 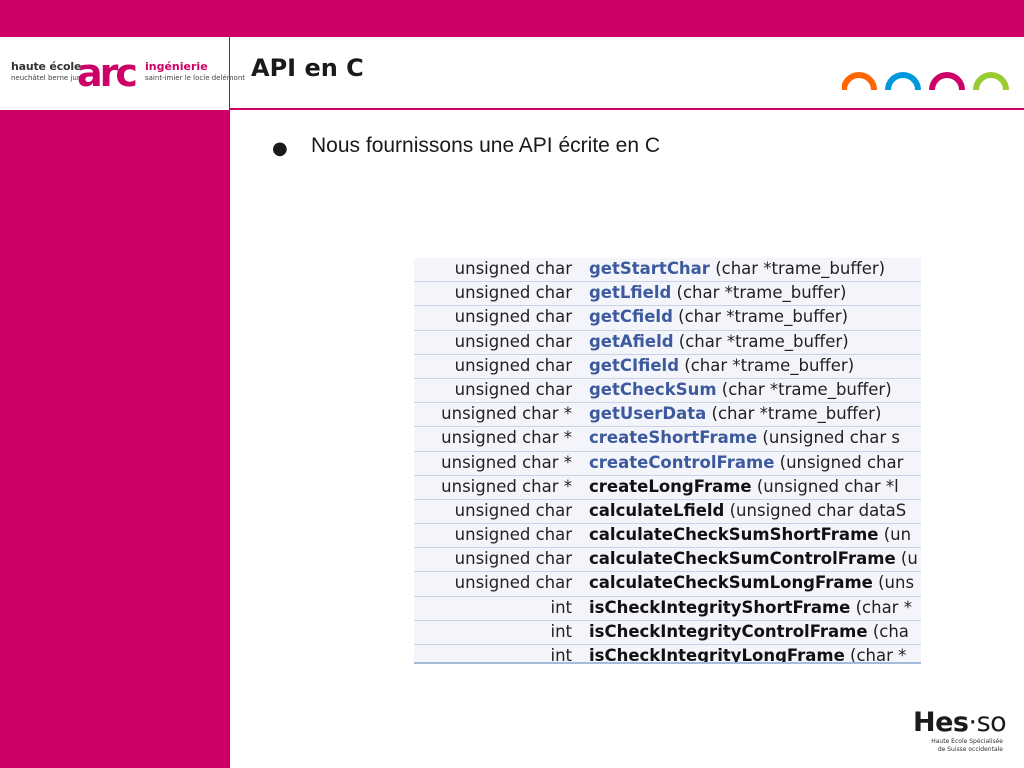 What do you see at coordinates (906, 559) in the screenshot?
I see `api-function-args: (u` at bounding box center [906, 559].